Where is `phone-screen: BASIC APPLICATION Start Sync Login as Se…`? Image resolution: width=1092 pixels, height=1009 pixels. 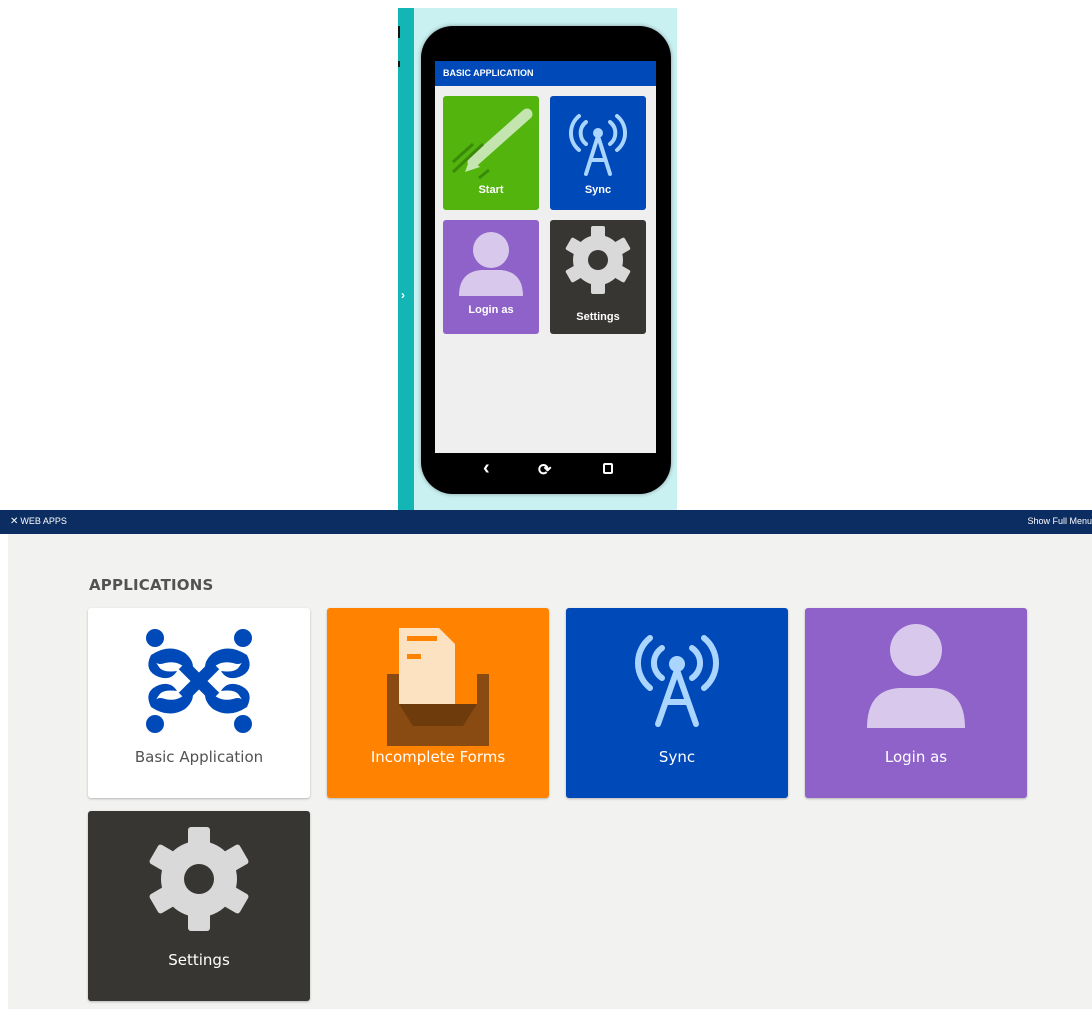
phone-screen: BASIC APPLICATION Start Sync Login as Se… is located at coordinates (545, 257).